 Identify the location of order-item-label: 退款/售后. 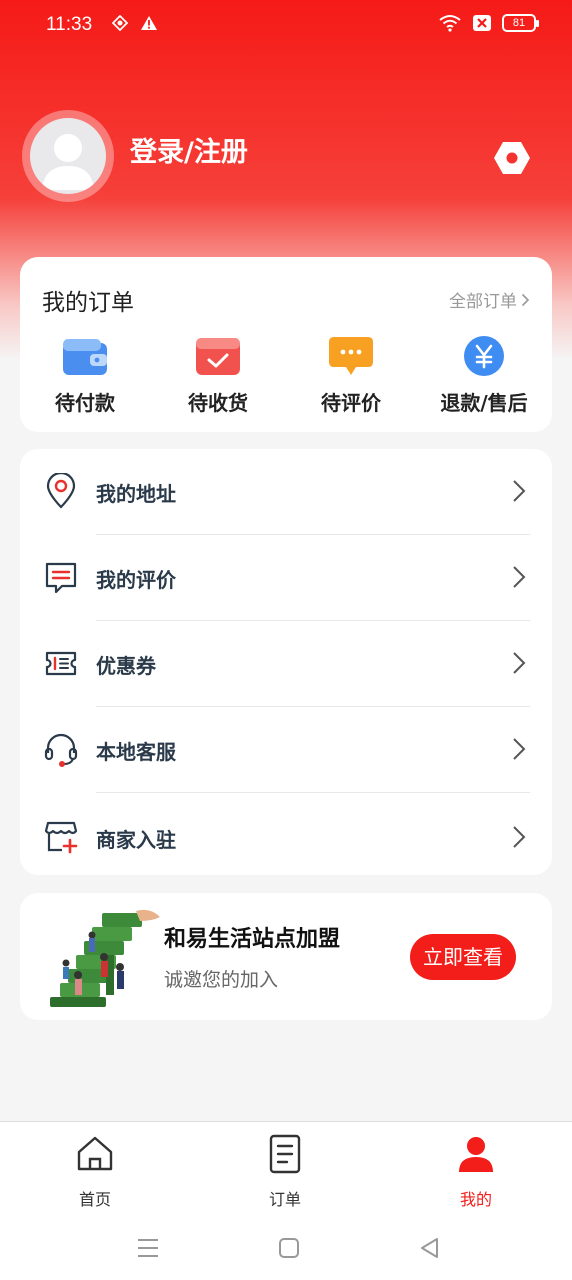
(484, 403).